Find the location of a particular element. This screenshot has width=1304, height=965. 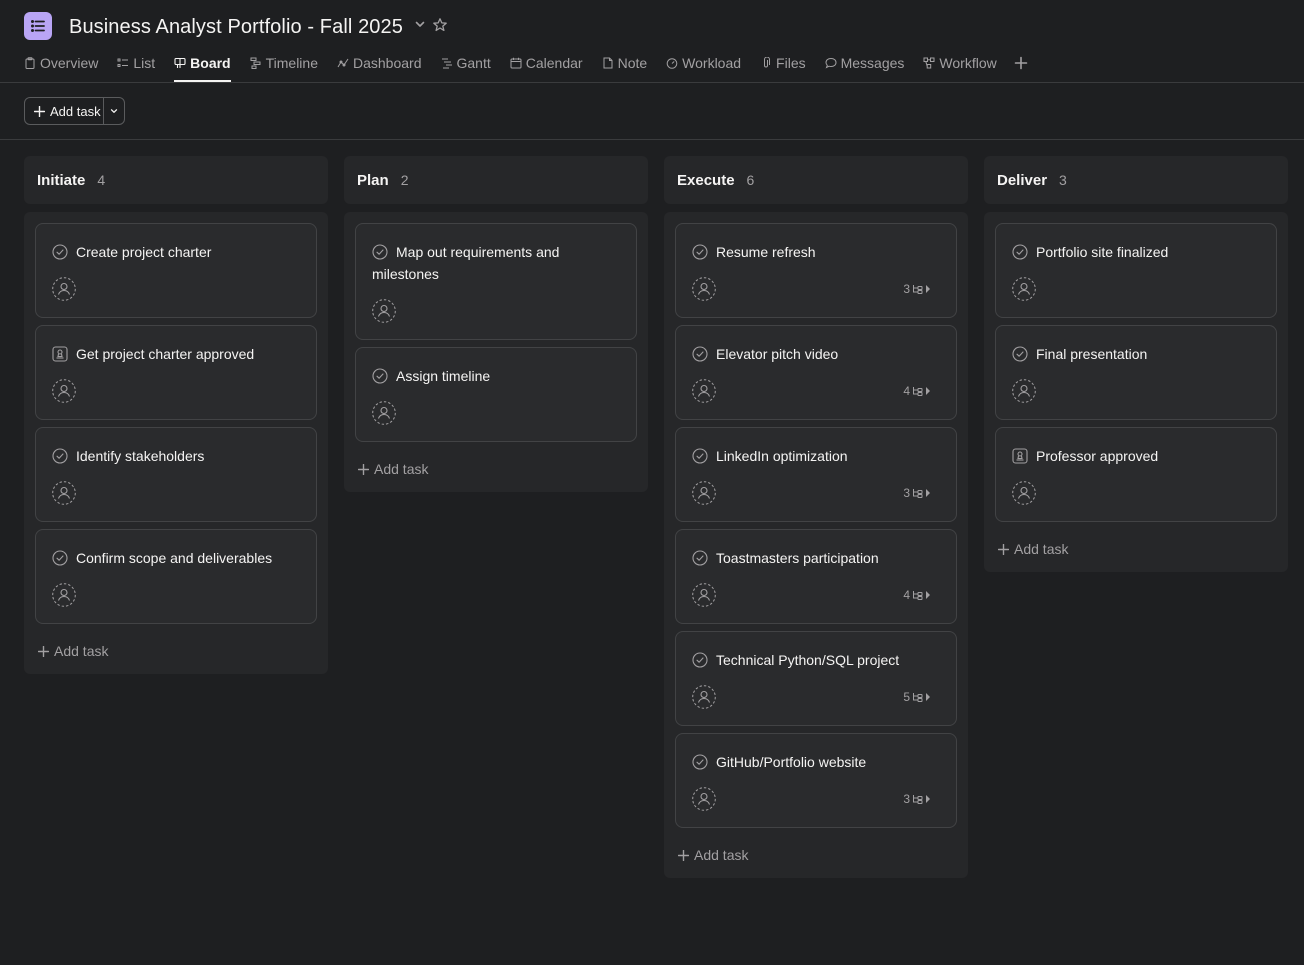

task-card-title-row: Map out requirements and milestones is located at coordinates (496, 263).